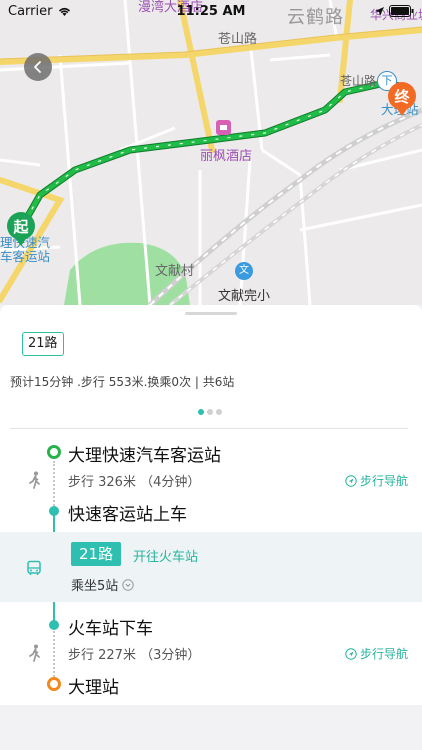  What do you see at coordinates (383, 654) in the screenshot?
I see `walk2-nav-label: 步行导航` at bounding box center [383, 654].